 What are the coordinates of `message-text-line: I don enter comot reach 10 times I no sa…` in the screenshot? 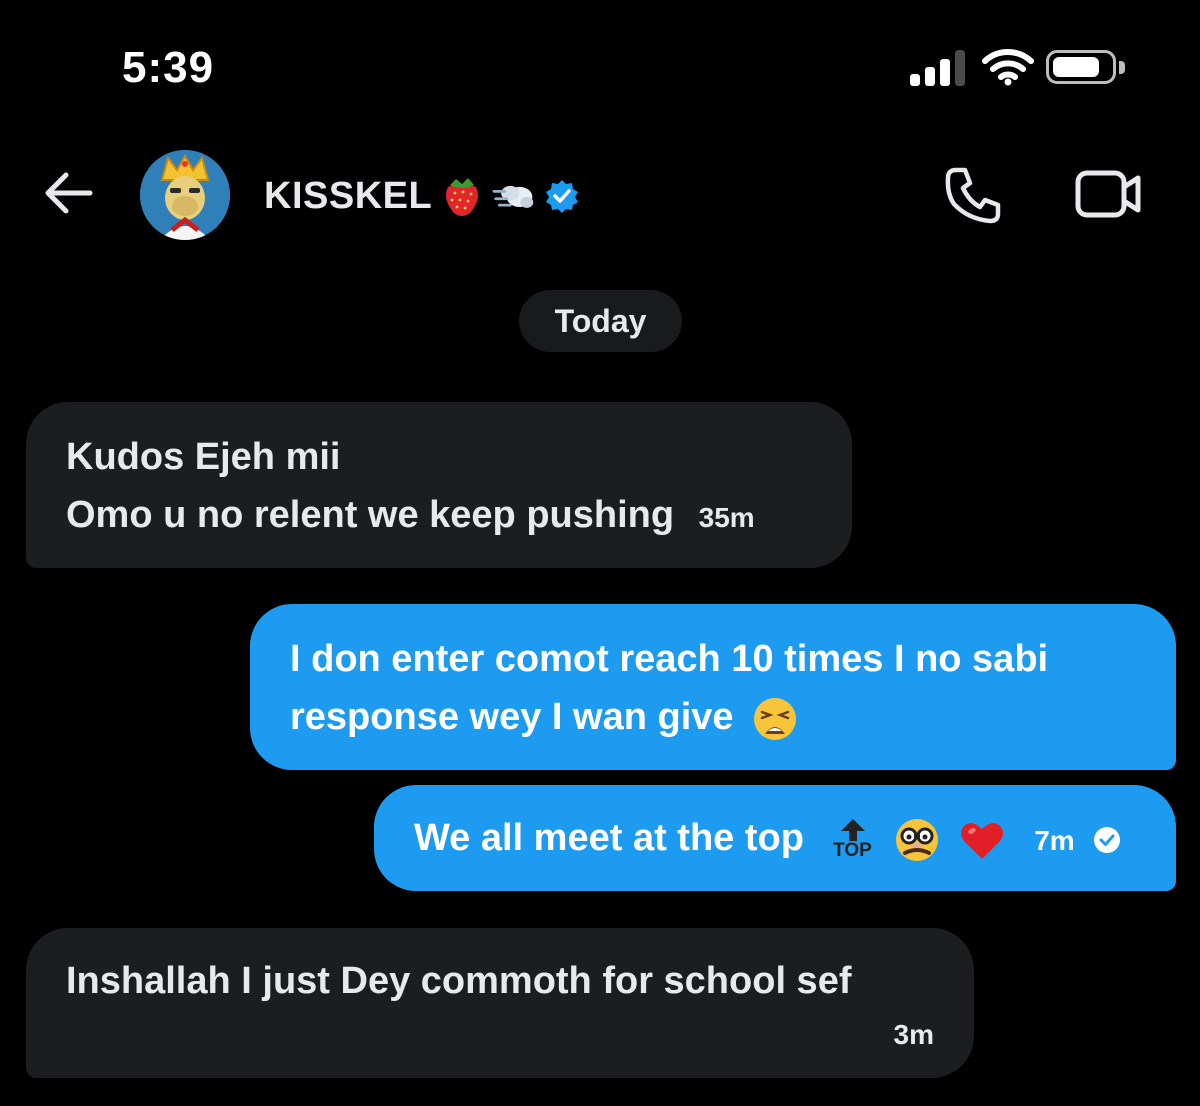 It's located at (669, 659).